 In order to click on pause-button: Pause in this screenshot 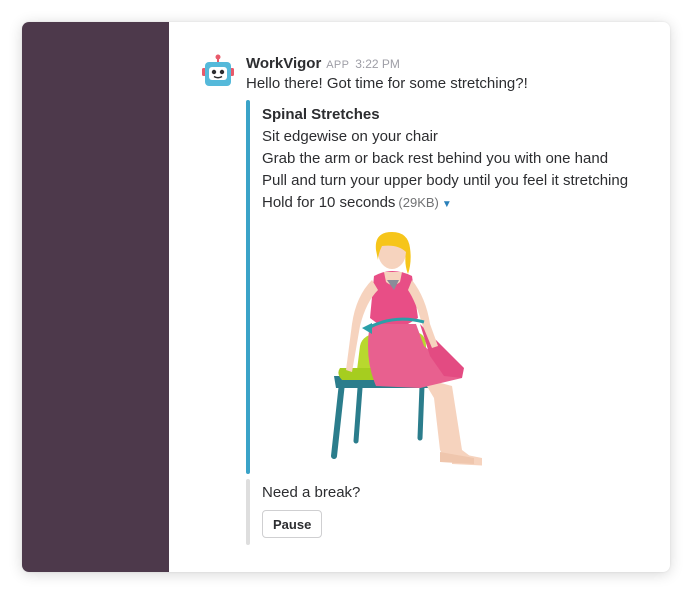, I will do `click(292, 524)`.